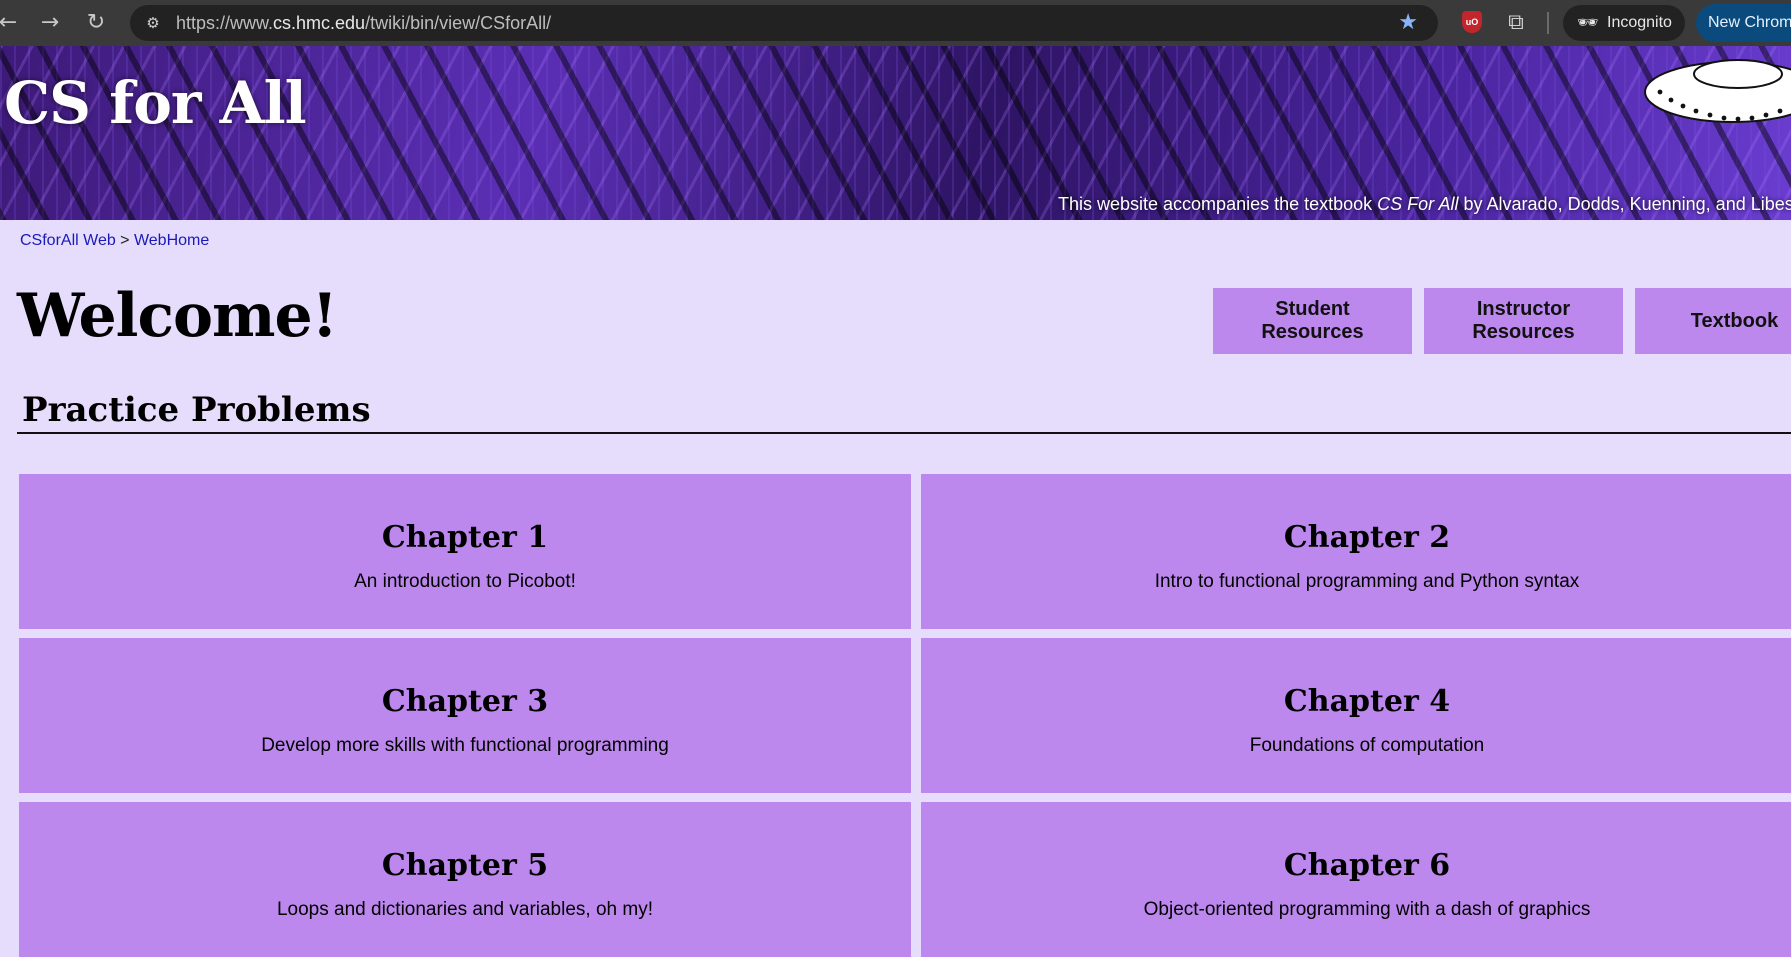  I want to click on section-heading: Practice Problems, so click(196, 410).